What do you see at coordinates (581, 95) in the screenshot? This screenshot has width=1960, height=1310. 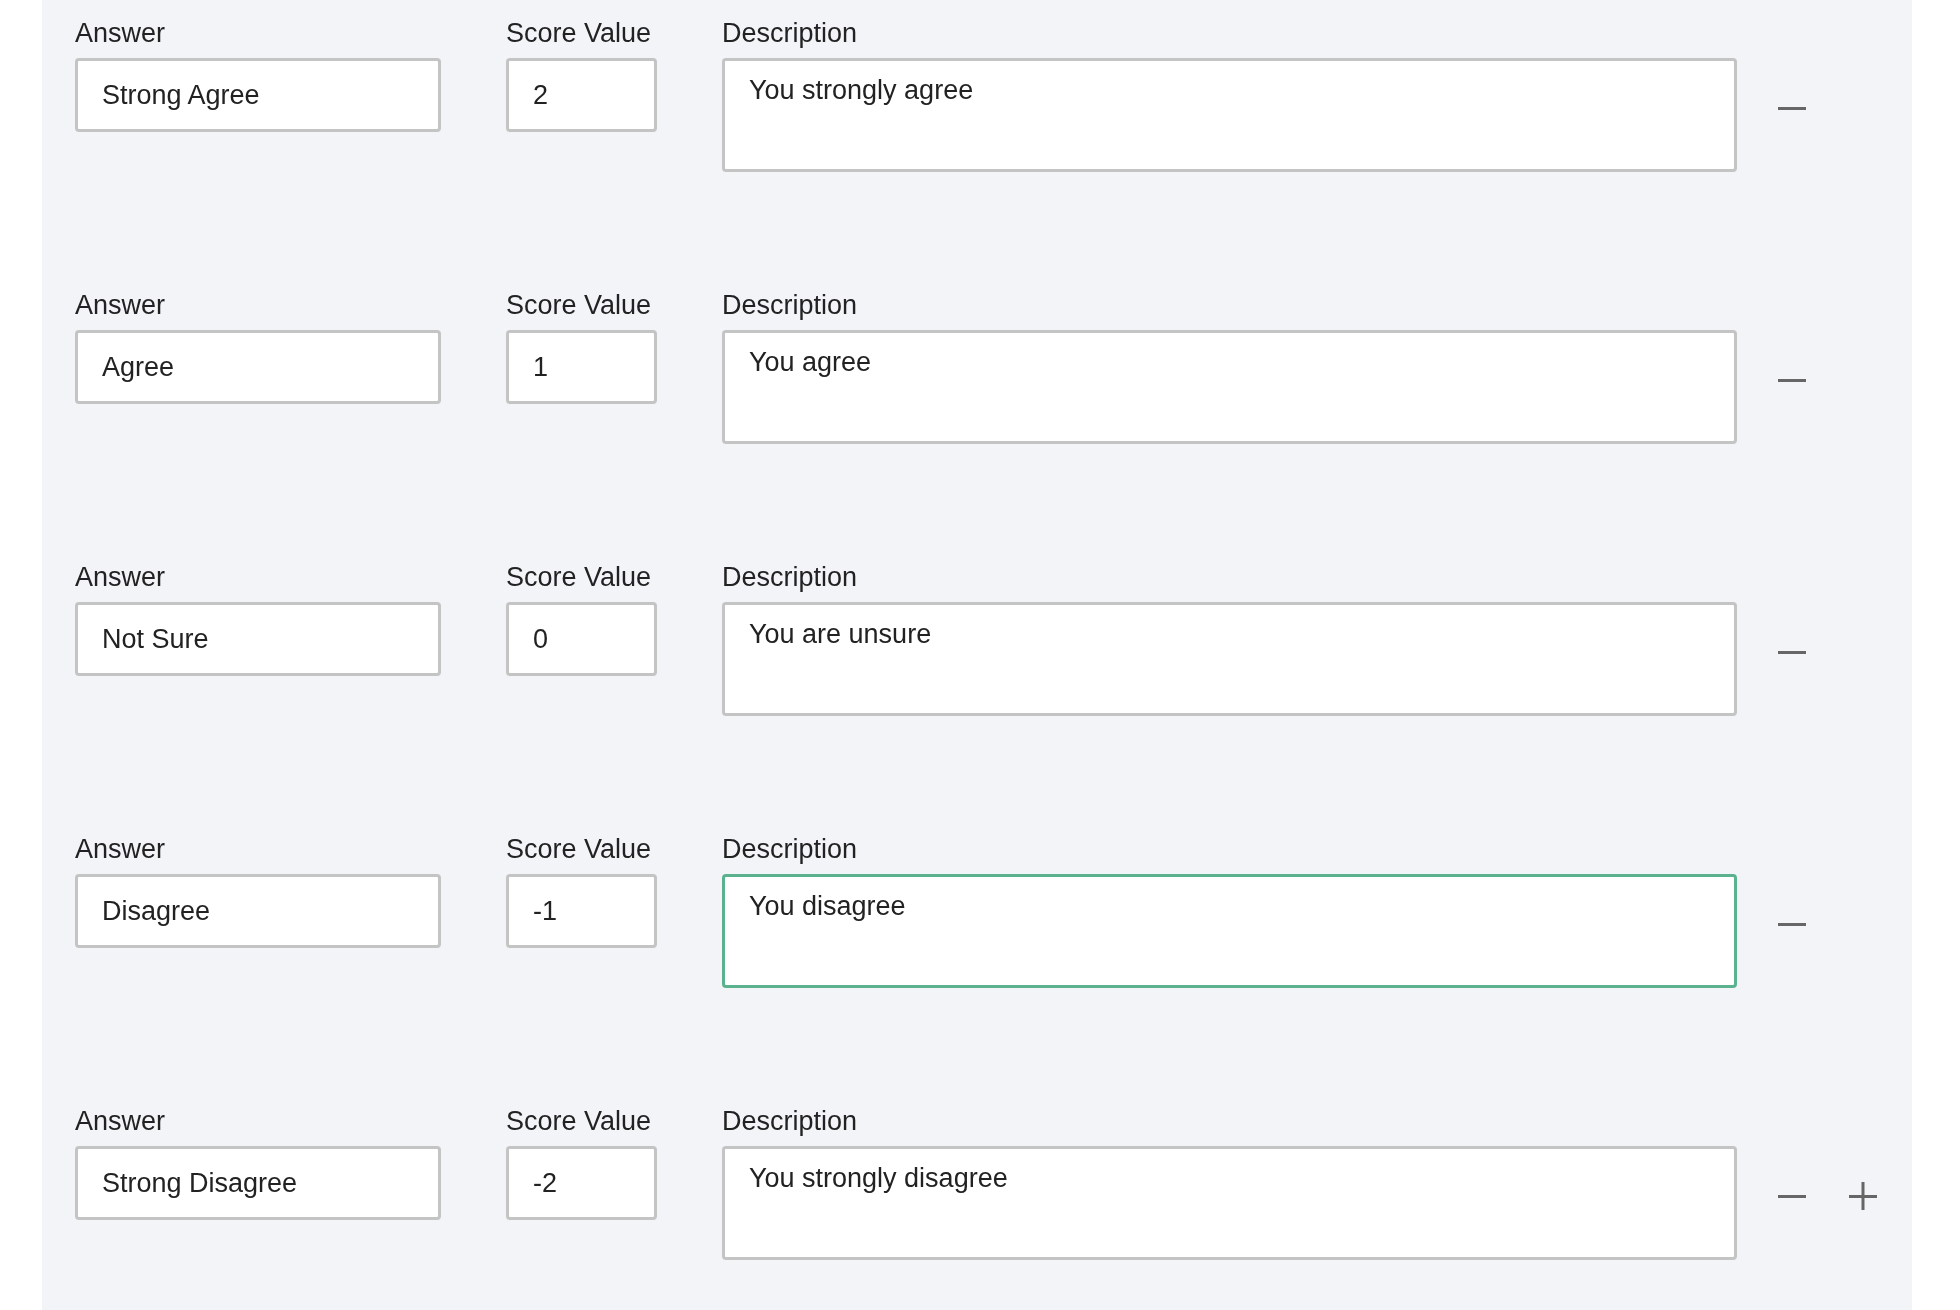 I see `score-field: 2` at bounding box center [581, 95].